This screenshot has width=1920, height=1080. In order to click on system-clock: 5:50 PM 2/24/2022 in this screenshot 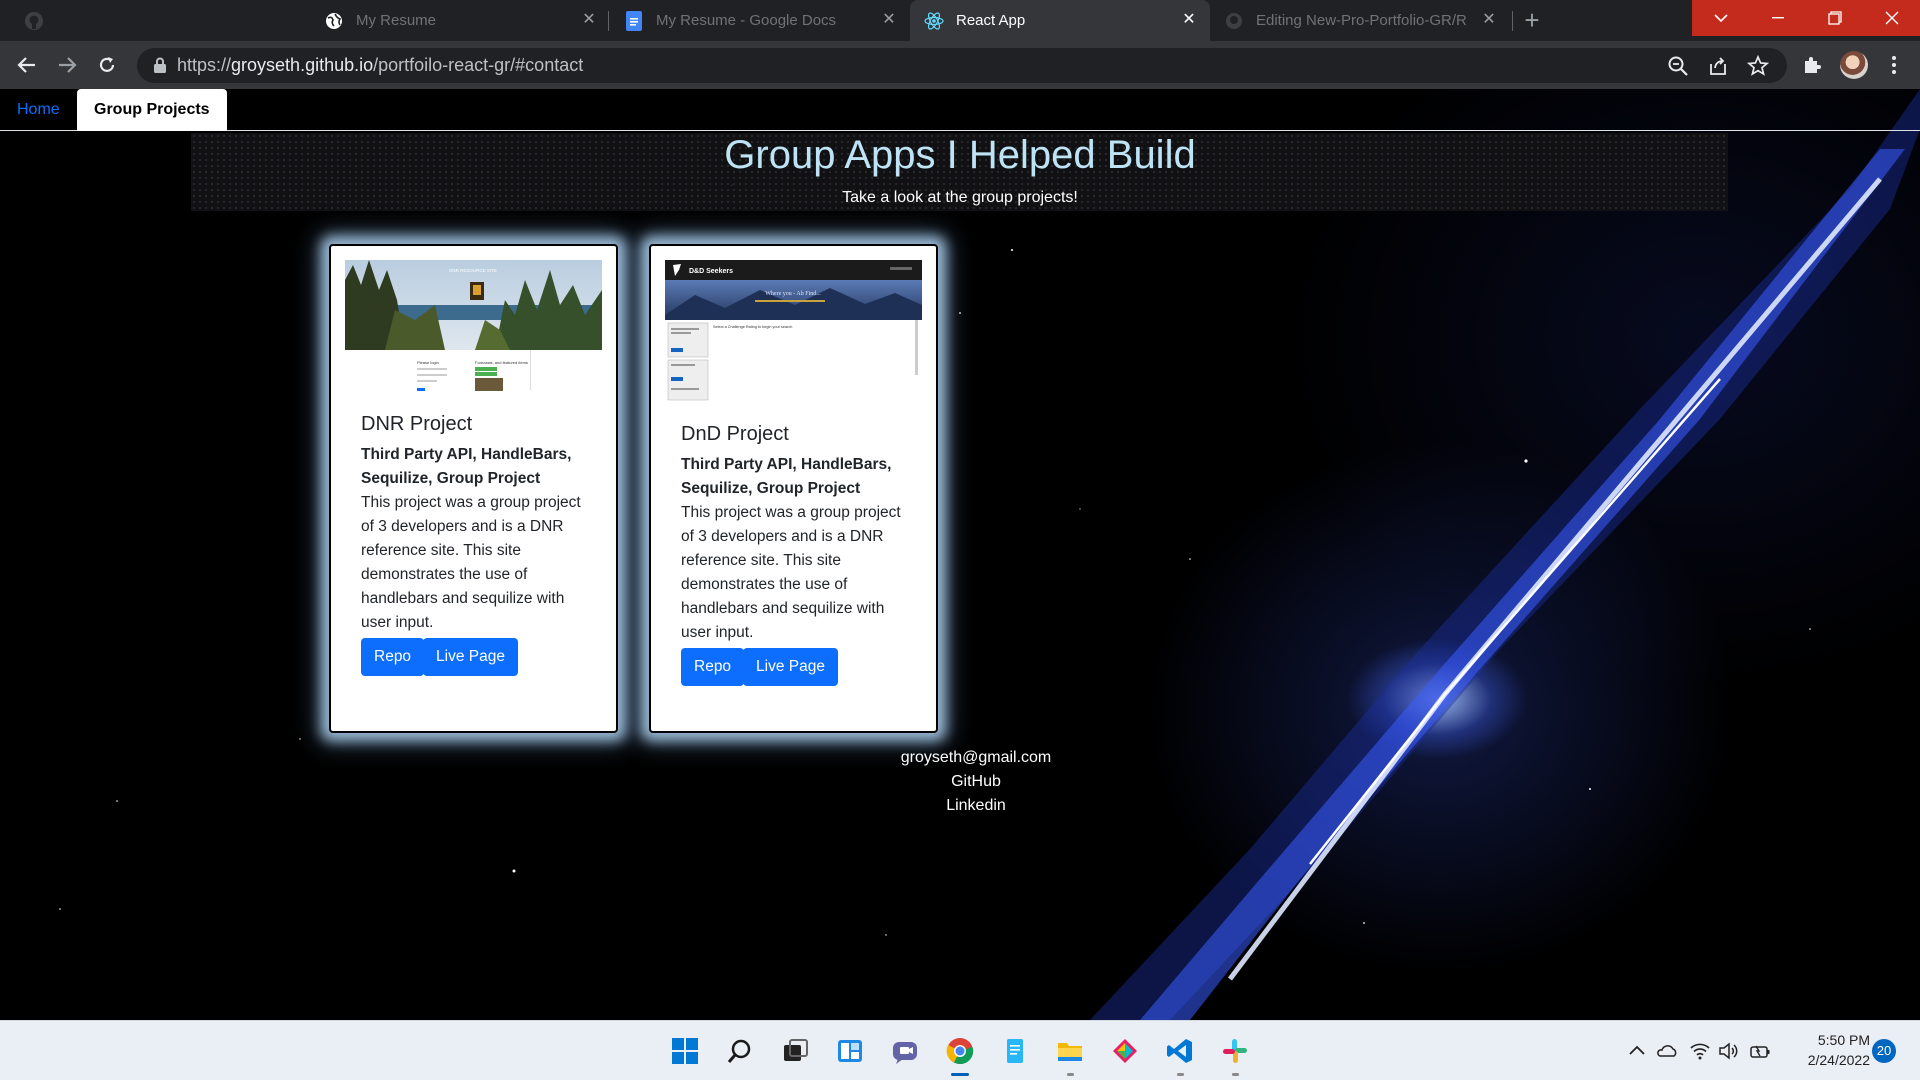, I will do `click(1825, 1050)`.